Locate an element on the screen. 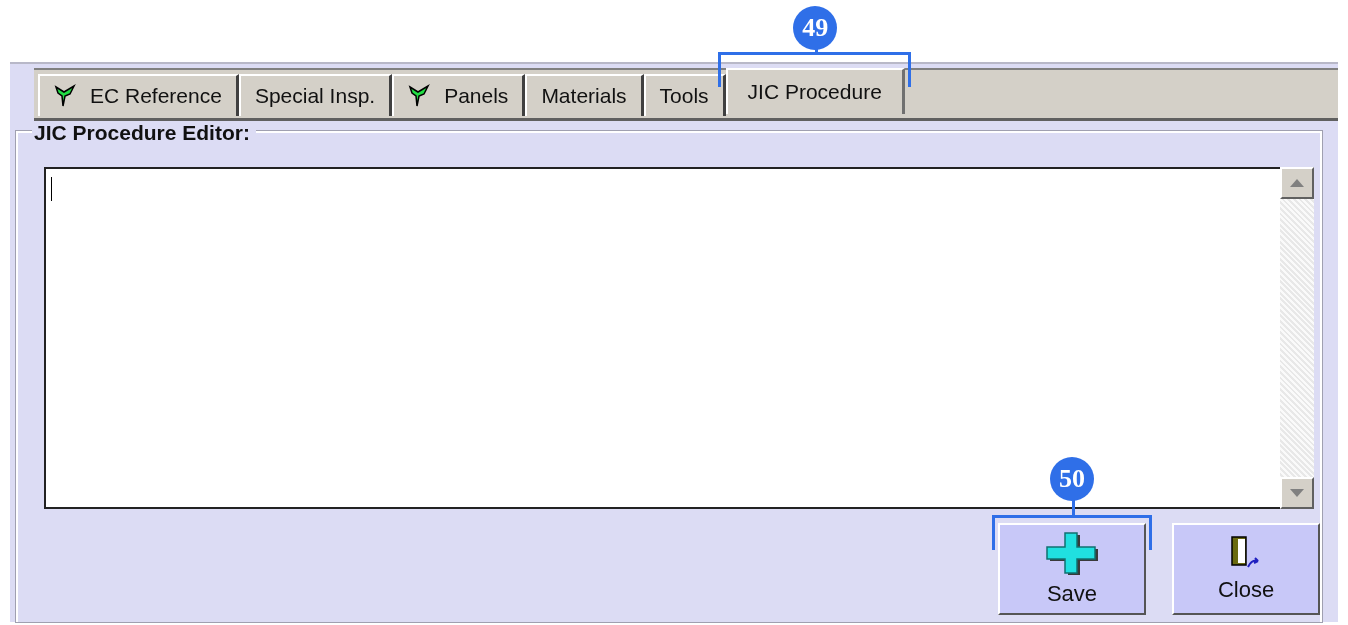 This screenshot has width=1348, height=625. tab: JIC Procedure is located at coordinates (815, 91).